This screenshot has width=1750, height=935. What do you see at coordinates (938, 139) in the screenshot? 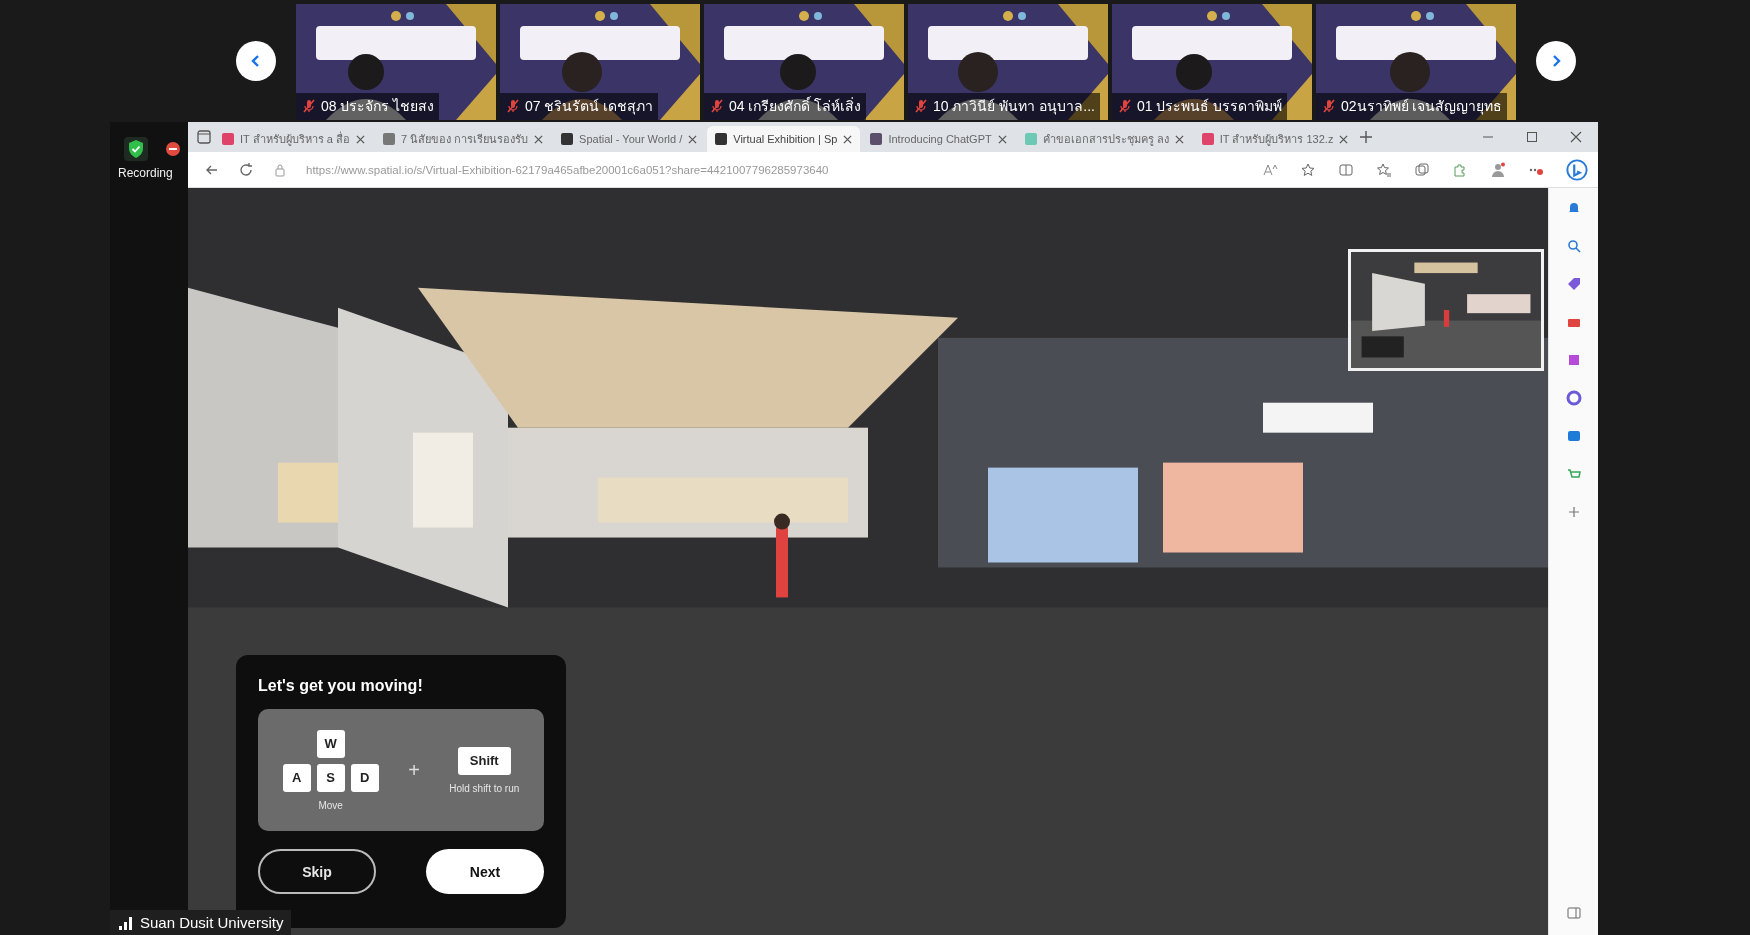
I see `browser-tab: Introducing ChatGPT` at bounding box center [938, 139].